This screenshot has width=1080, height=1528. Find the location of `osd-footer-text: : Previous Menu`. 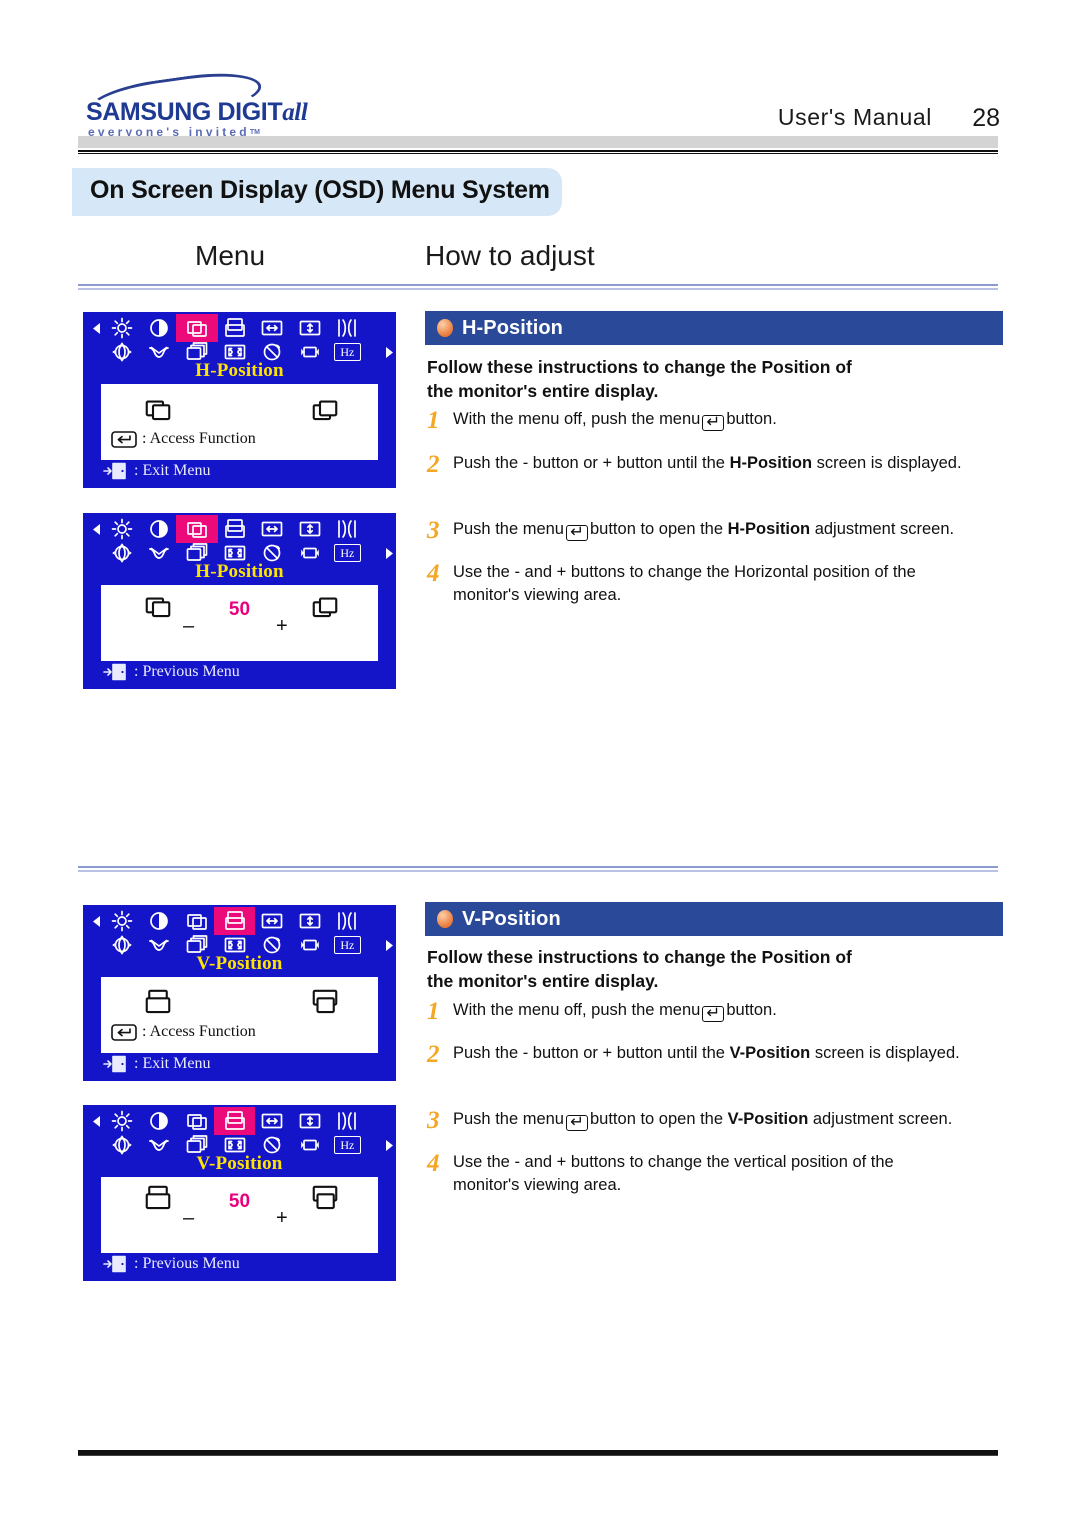

osd-footer-text: : Previous Menu is located at coordinates (187, 1263).